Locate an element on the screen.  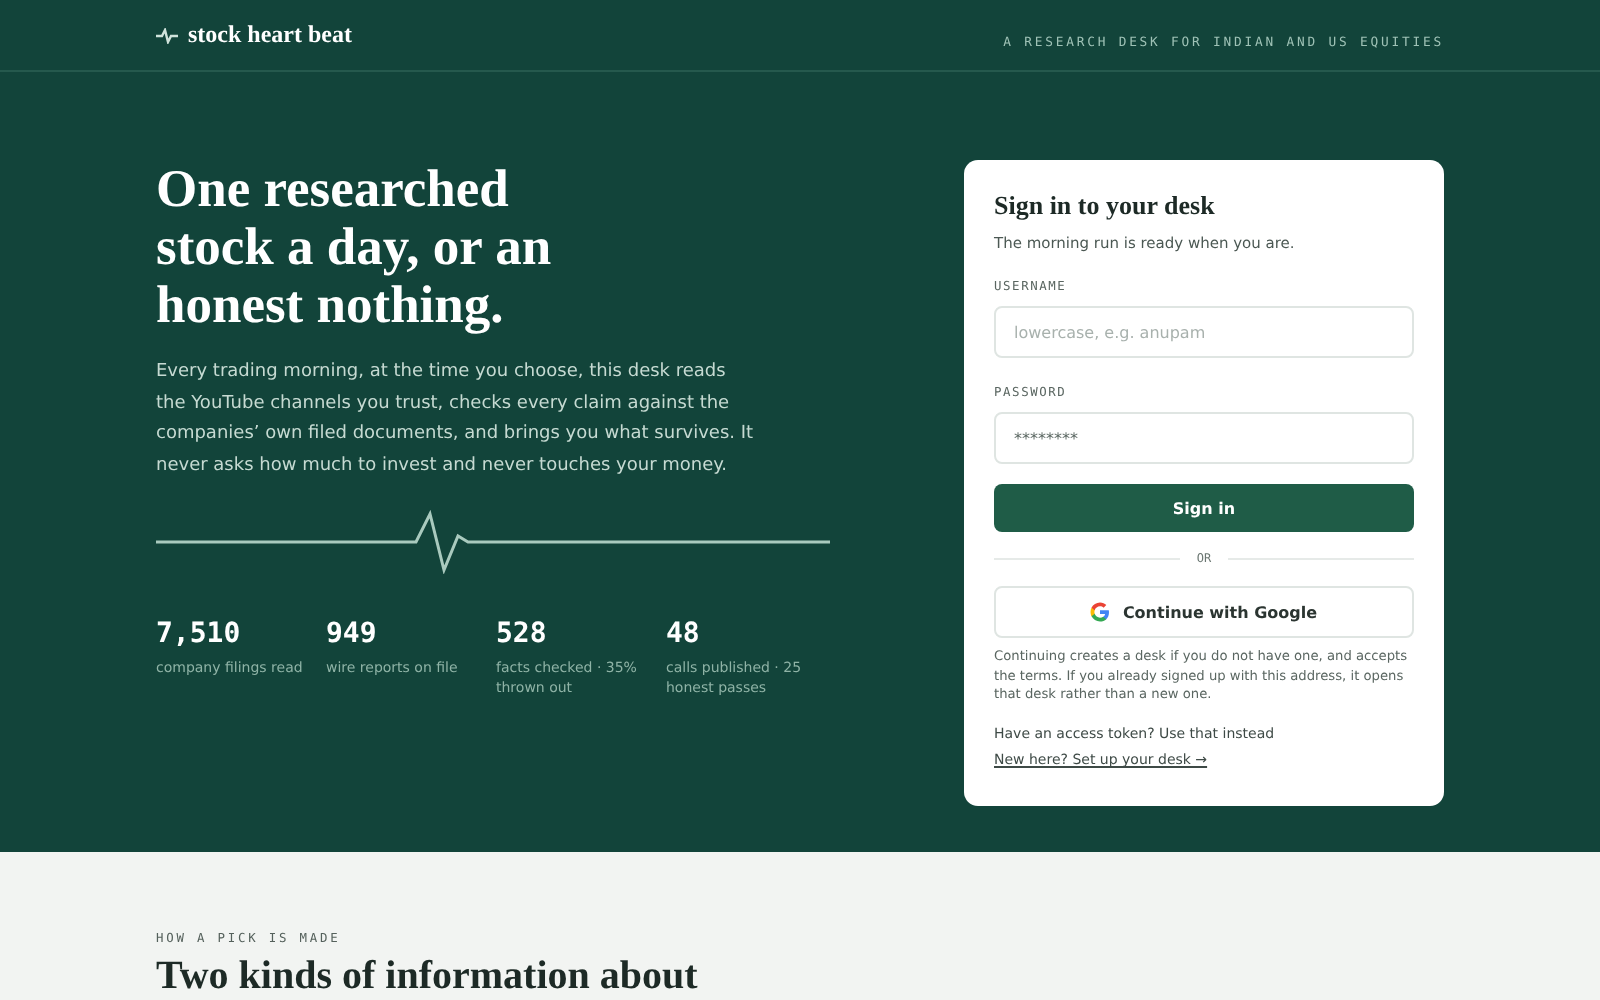
card-title: Sign in to your desk is located at coordinates (1105, 206).